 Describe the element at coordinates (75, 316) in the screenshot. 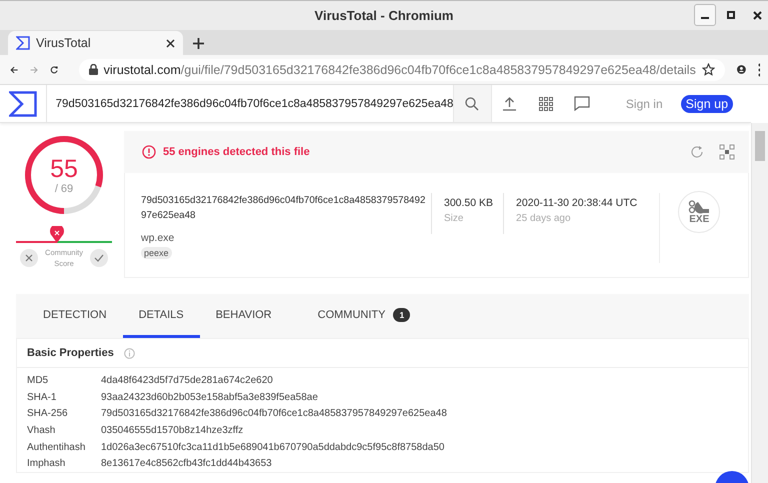

I see `section-tab: DETECTION` at that location.